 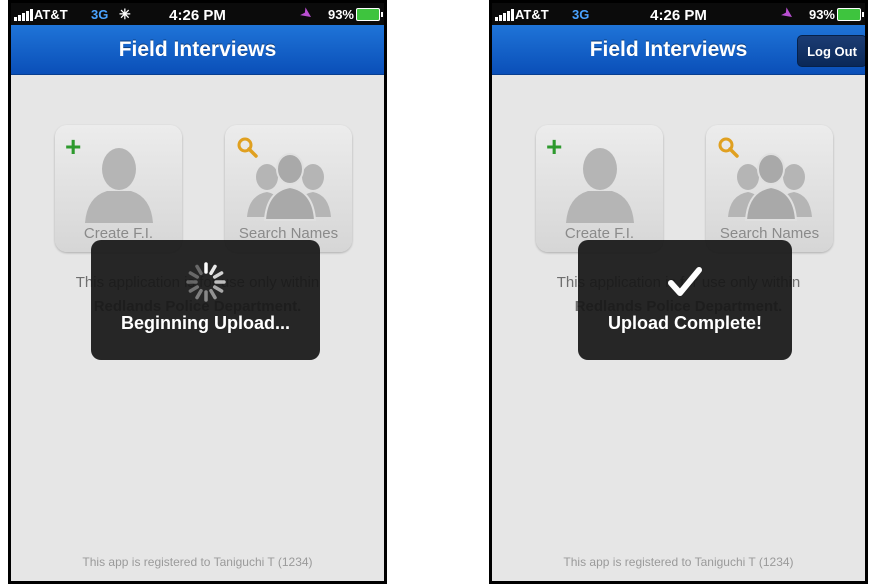 What do you see at coordinates (205, 282) in the screenshot?
I see `spinner-icon` at bounding box center [205, 282].